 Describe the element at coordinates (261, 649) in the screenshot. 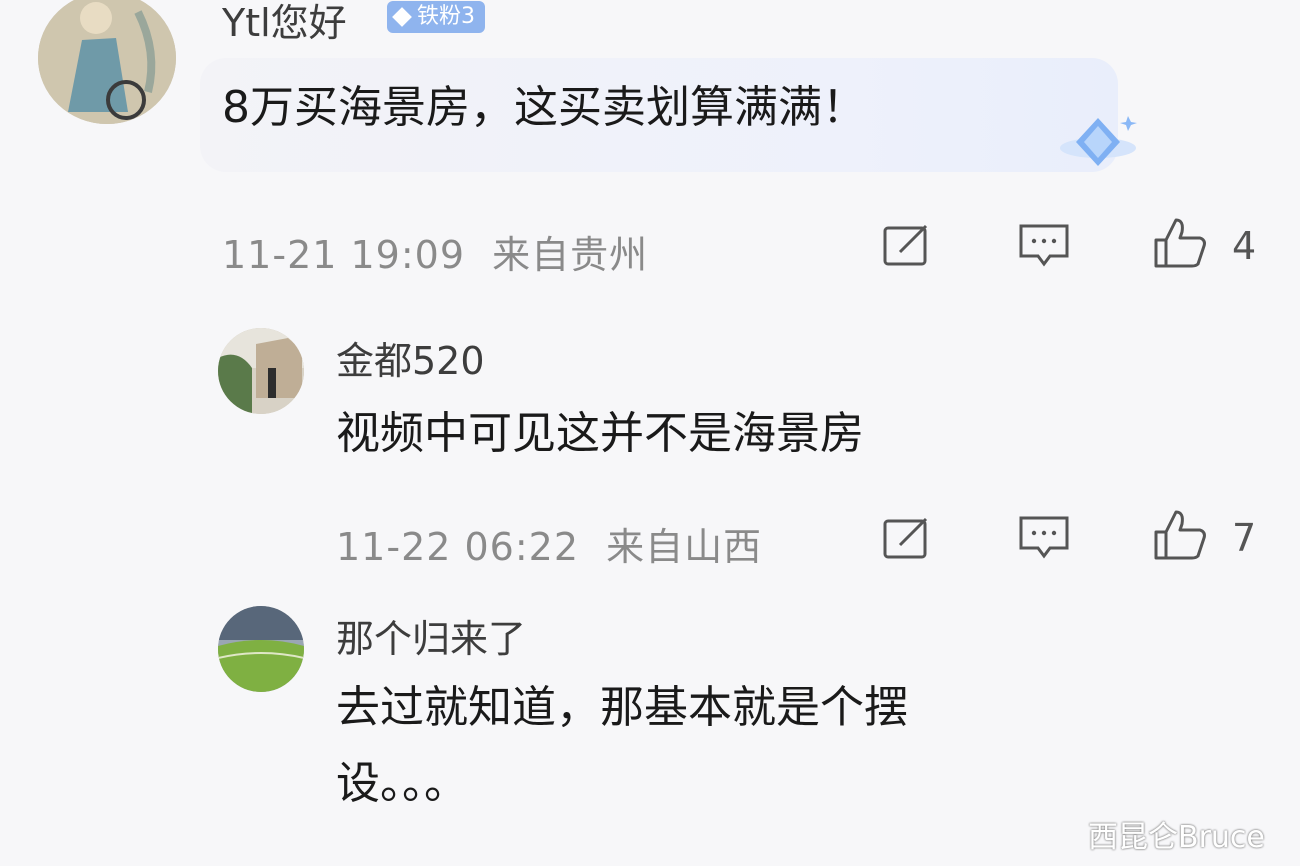

I see `avatar-nage` at that location.